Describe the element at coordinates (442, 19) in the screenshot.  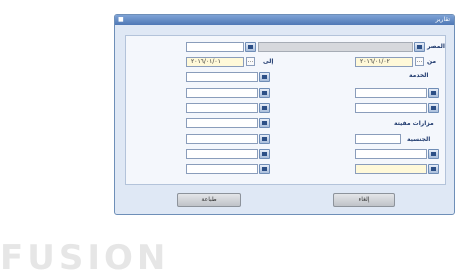
I see `window-title: تقارير` at that location.